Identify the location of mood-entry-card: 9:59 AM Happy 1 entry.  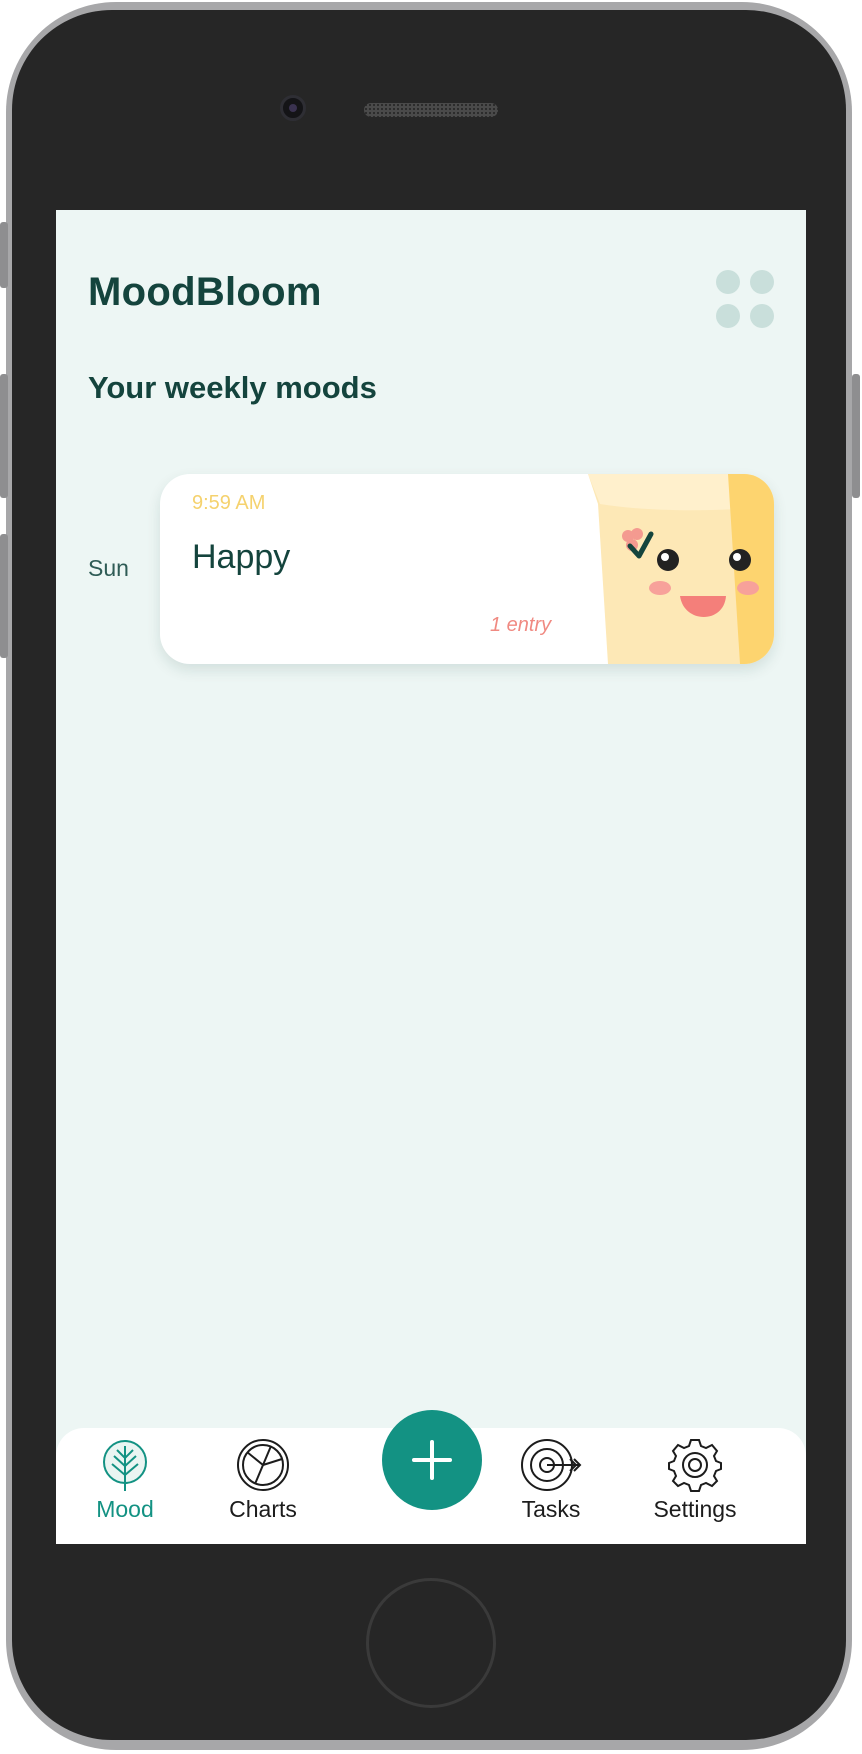
(467, 569).